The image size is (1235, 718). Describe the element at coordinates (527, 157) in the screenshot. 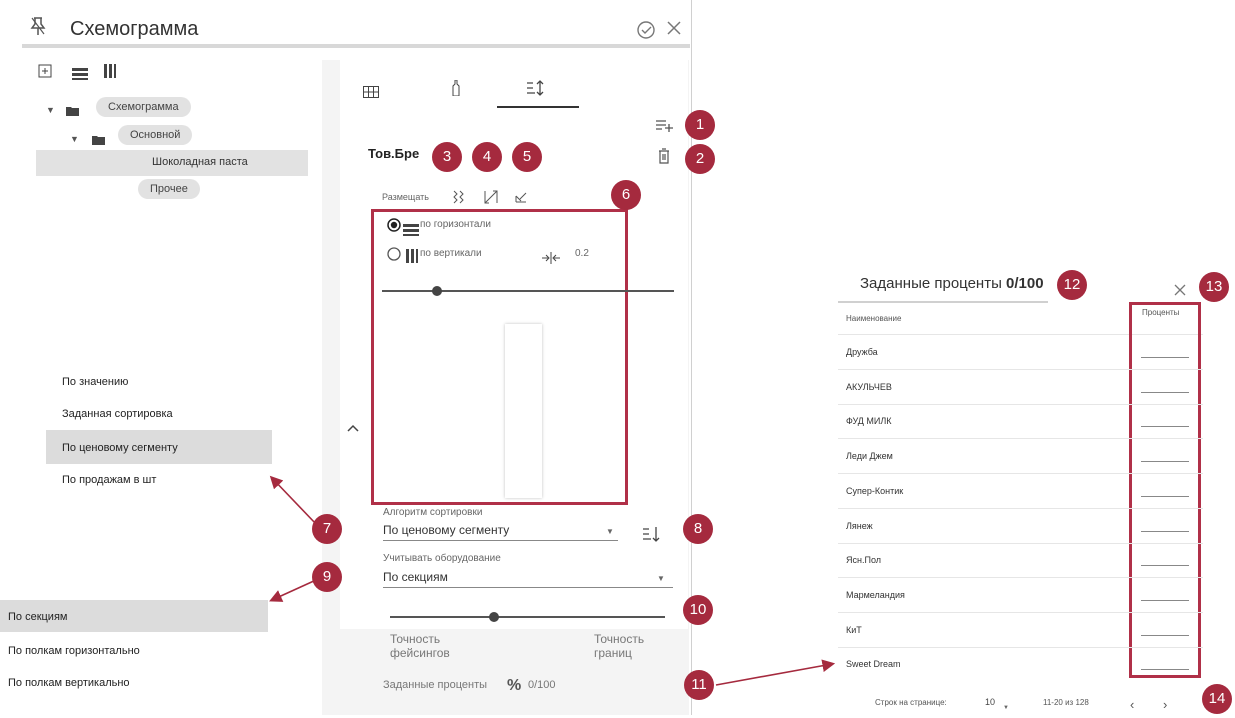

I see `callout-badge-5: 5` at that location.